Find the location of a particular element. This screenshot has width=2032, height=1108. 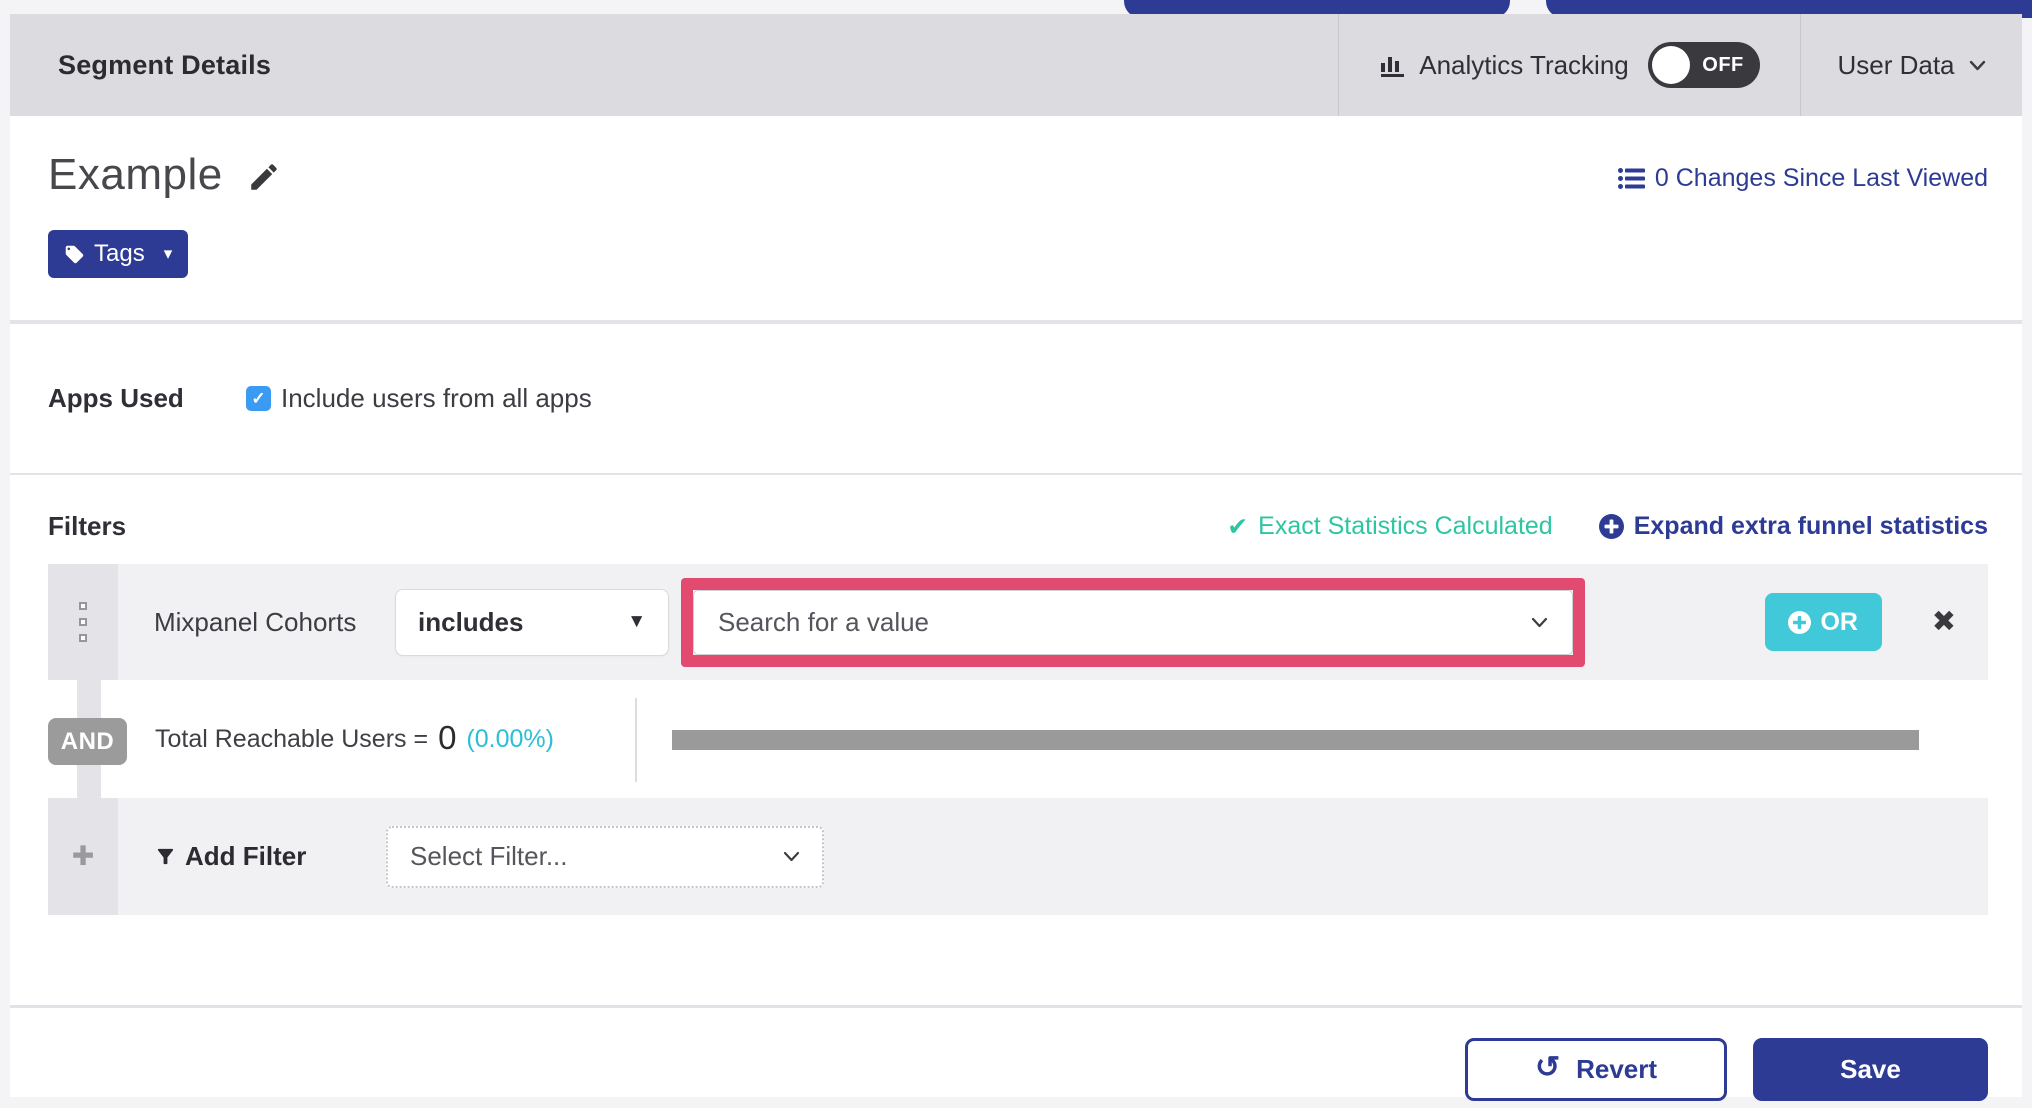

changes-link: 0 Changes Since Last Viewed is located at coordinates (1802, 178).